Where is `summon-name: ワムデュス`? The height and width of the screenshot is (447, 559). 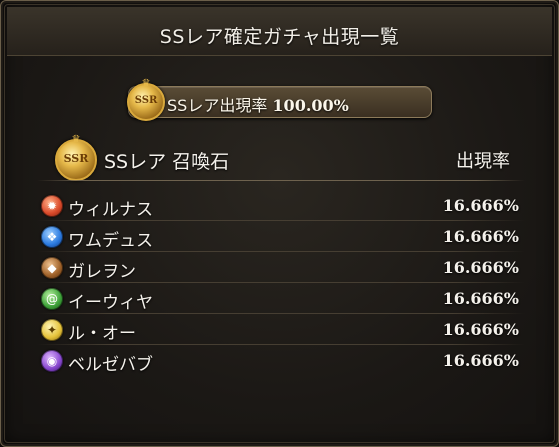
summon-name: ワムデュス is located at coordinates (110, 241).